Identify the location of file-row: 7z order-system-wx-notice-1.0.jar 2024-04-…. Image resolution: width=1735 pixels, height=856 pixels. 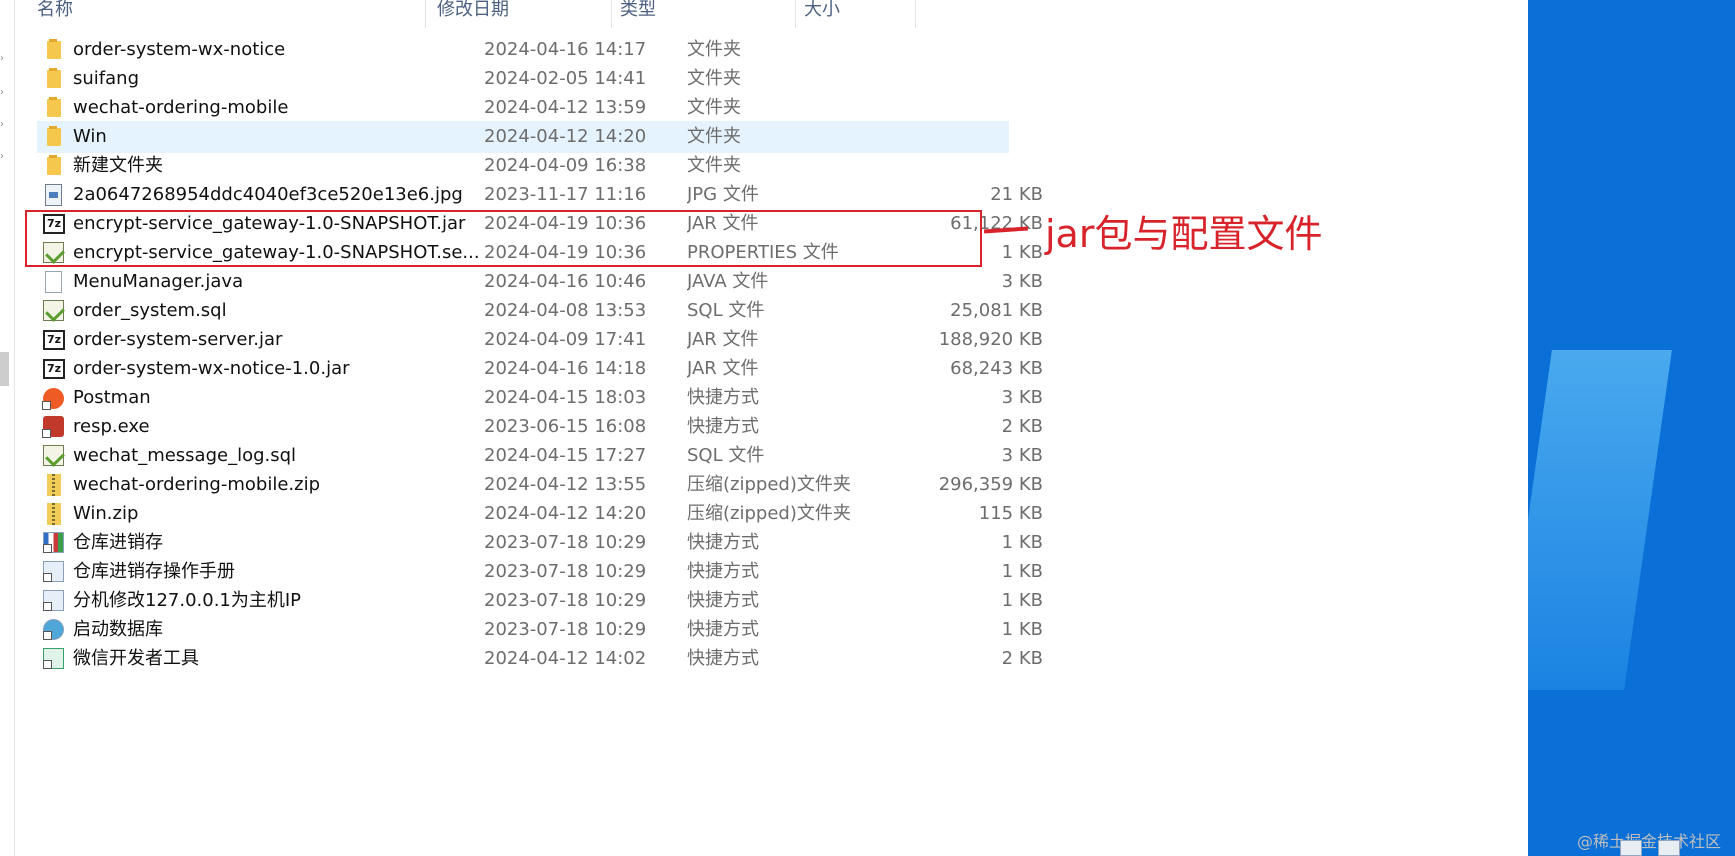
(540, 369).